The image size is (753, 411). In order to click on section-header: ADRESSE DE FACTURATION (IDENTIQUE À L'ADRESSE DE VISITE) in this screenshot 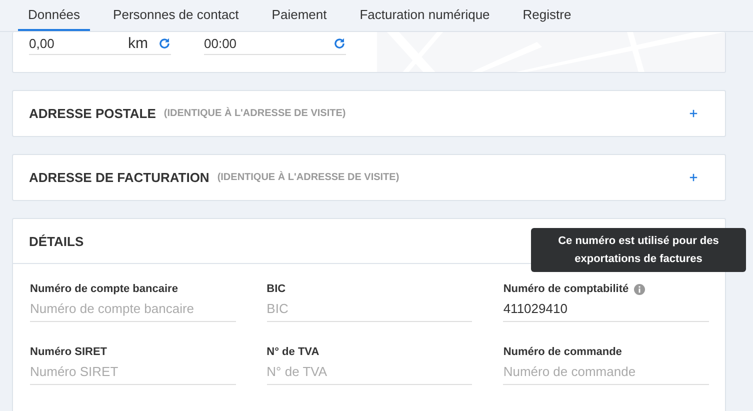, I will do `click(369, 177)`.